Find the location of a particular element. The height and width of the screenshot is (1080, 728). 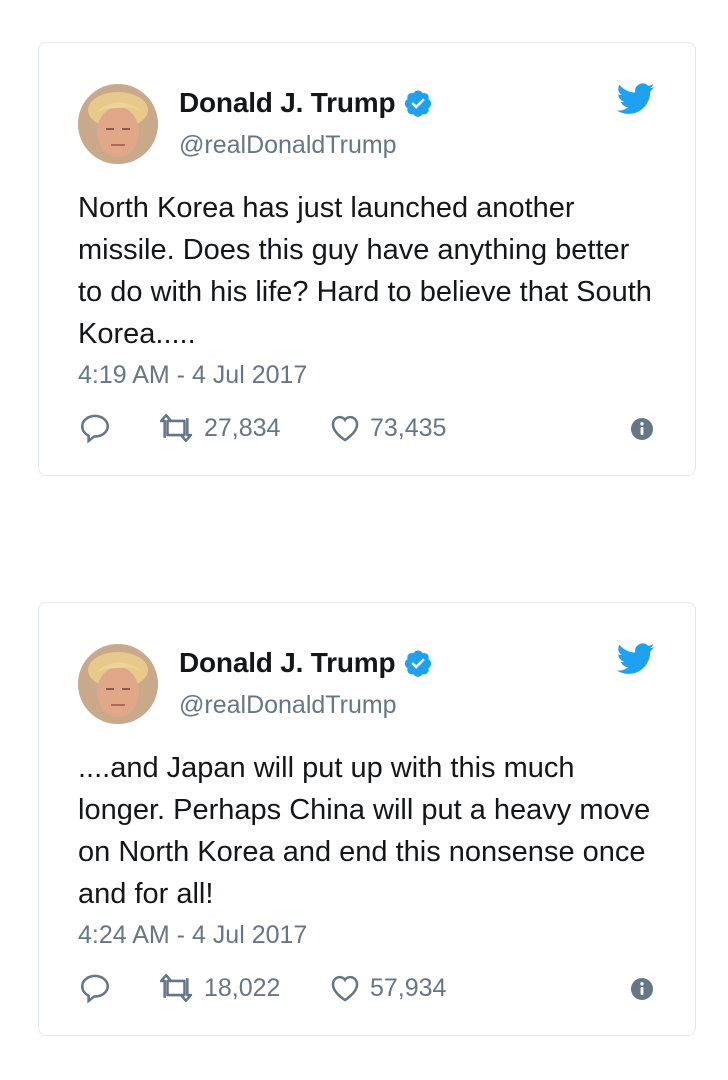

tweet-actions: 18,022 57,934 is located at coordinates (368, 991).